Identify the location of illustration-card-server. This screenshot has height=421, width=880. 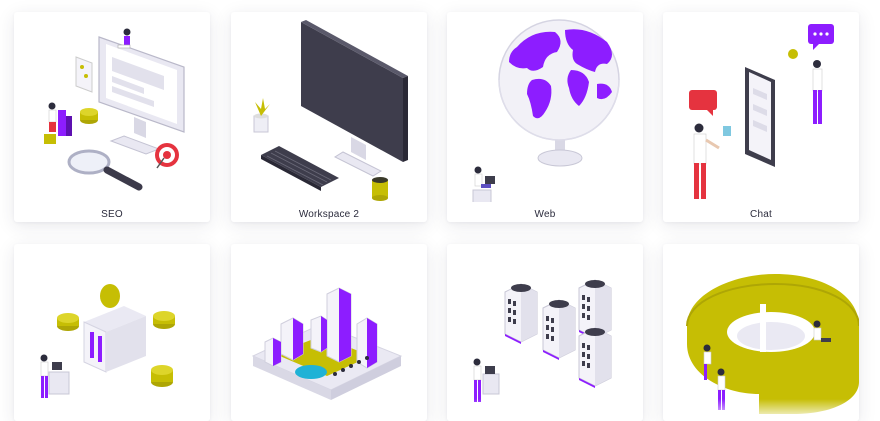
(545, 332).